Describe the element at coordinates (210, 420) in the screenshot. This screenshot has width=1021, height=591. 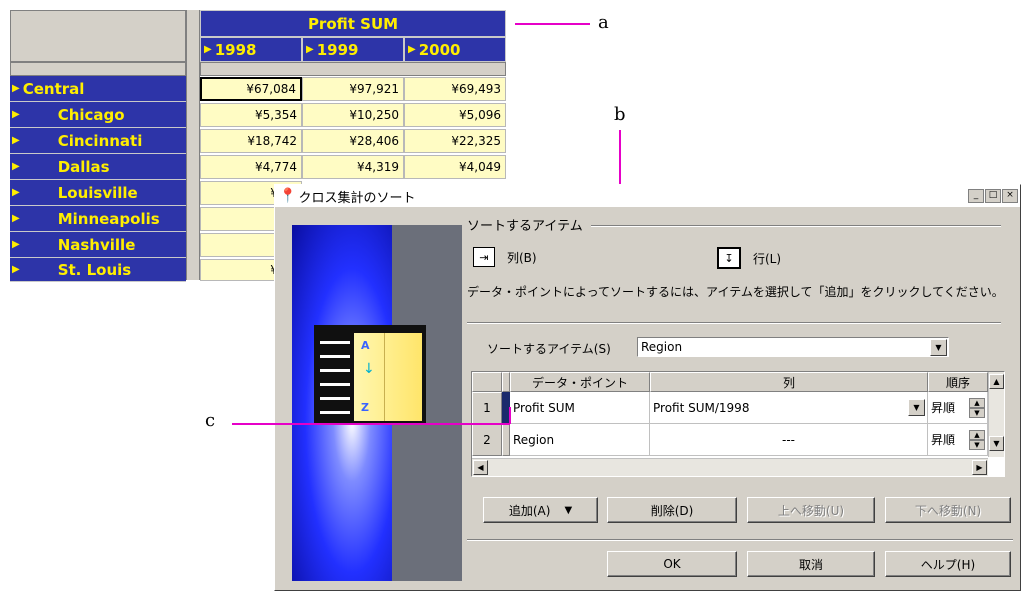
I see `callout-label-c: c` at that location.